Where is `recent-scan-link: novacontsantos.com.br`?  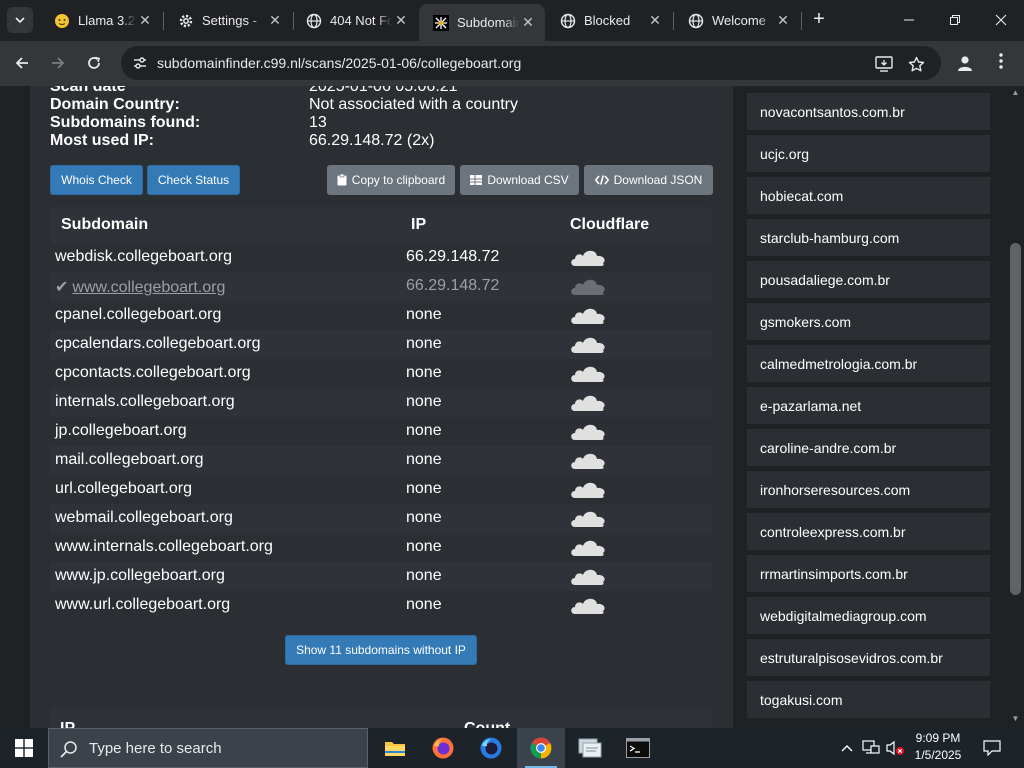
recent-scan-link: novacontsantos.com.br is located at coordinates (868, 111).